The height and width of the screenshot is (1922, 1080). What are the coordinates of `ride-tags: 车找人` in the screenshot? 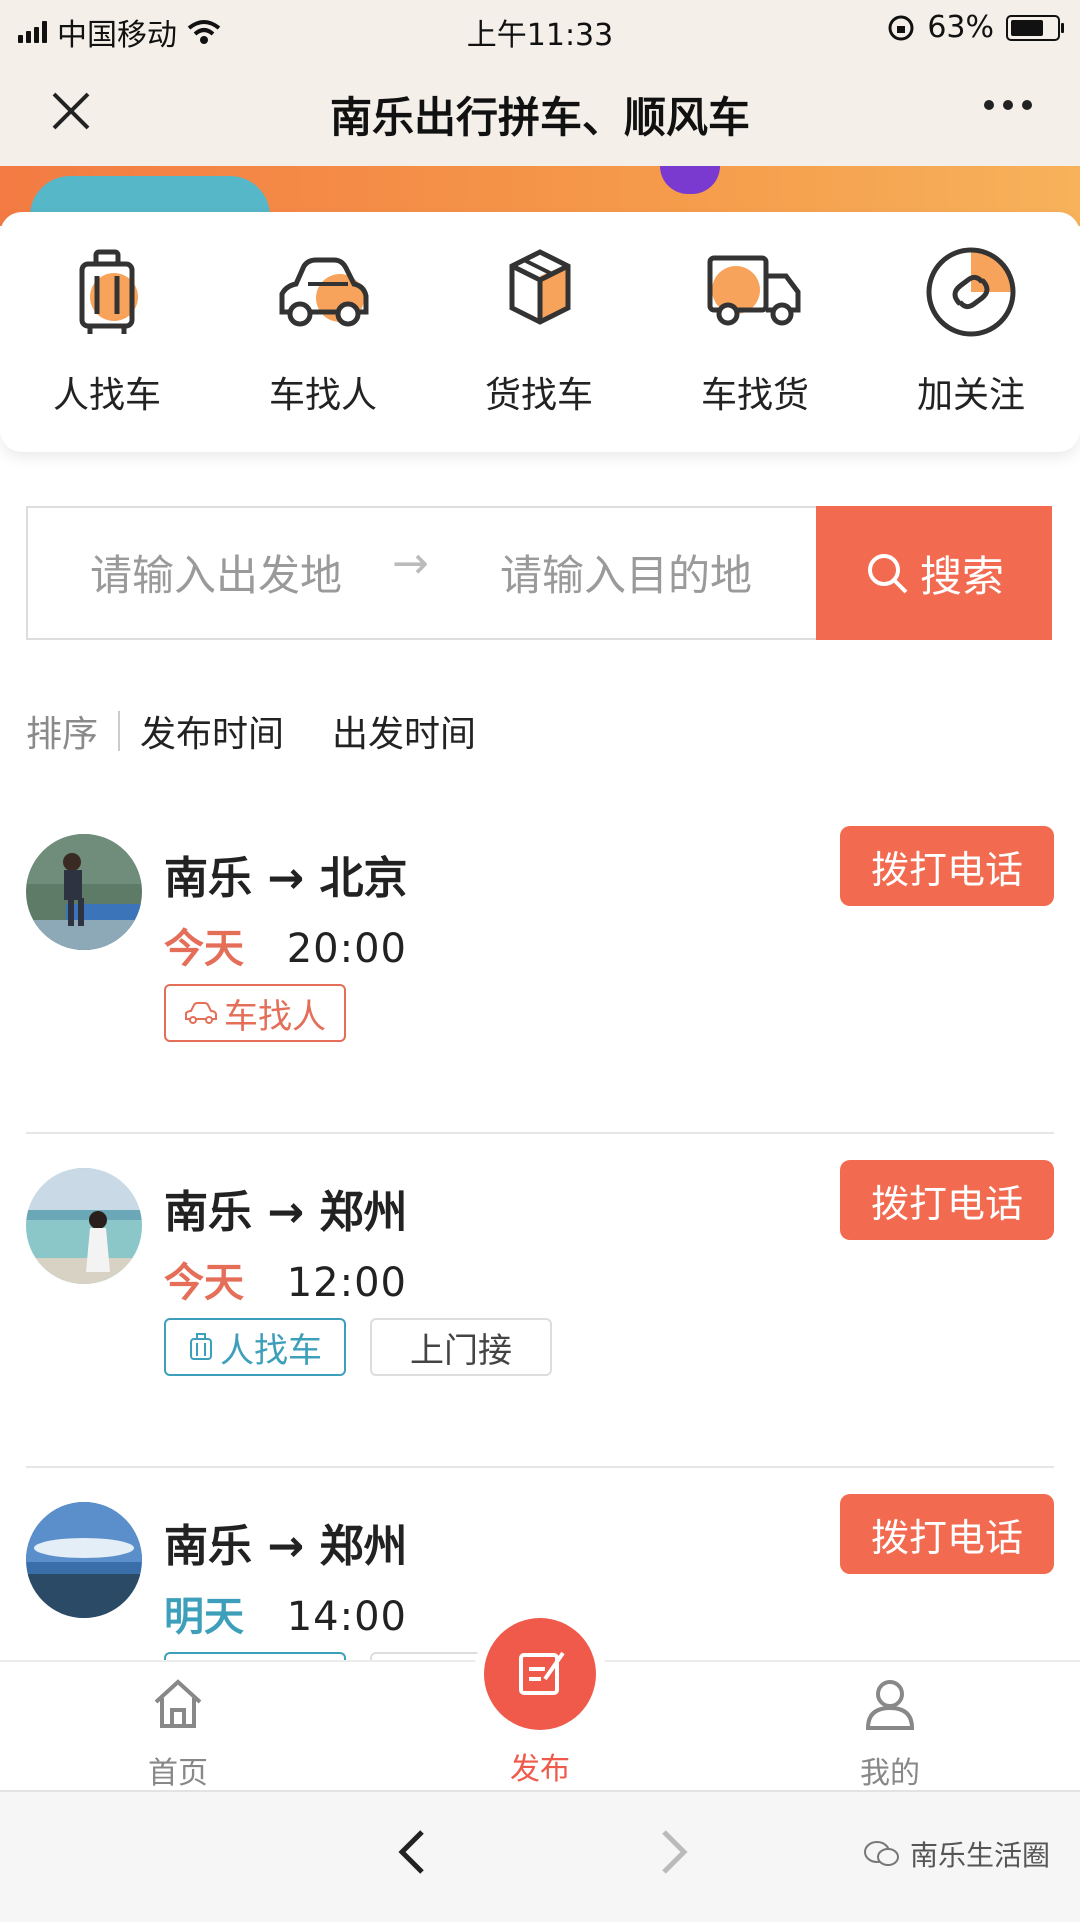 It's located at (255, 1013).